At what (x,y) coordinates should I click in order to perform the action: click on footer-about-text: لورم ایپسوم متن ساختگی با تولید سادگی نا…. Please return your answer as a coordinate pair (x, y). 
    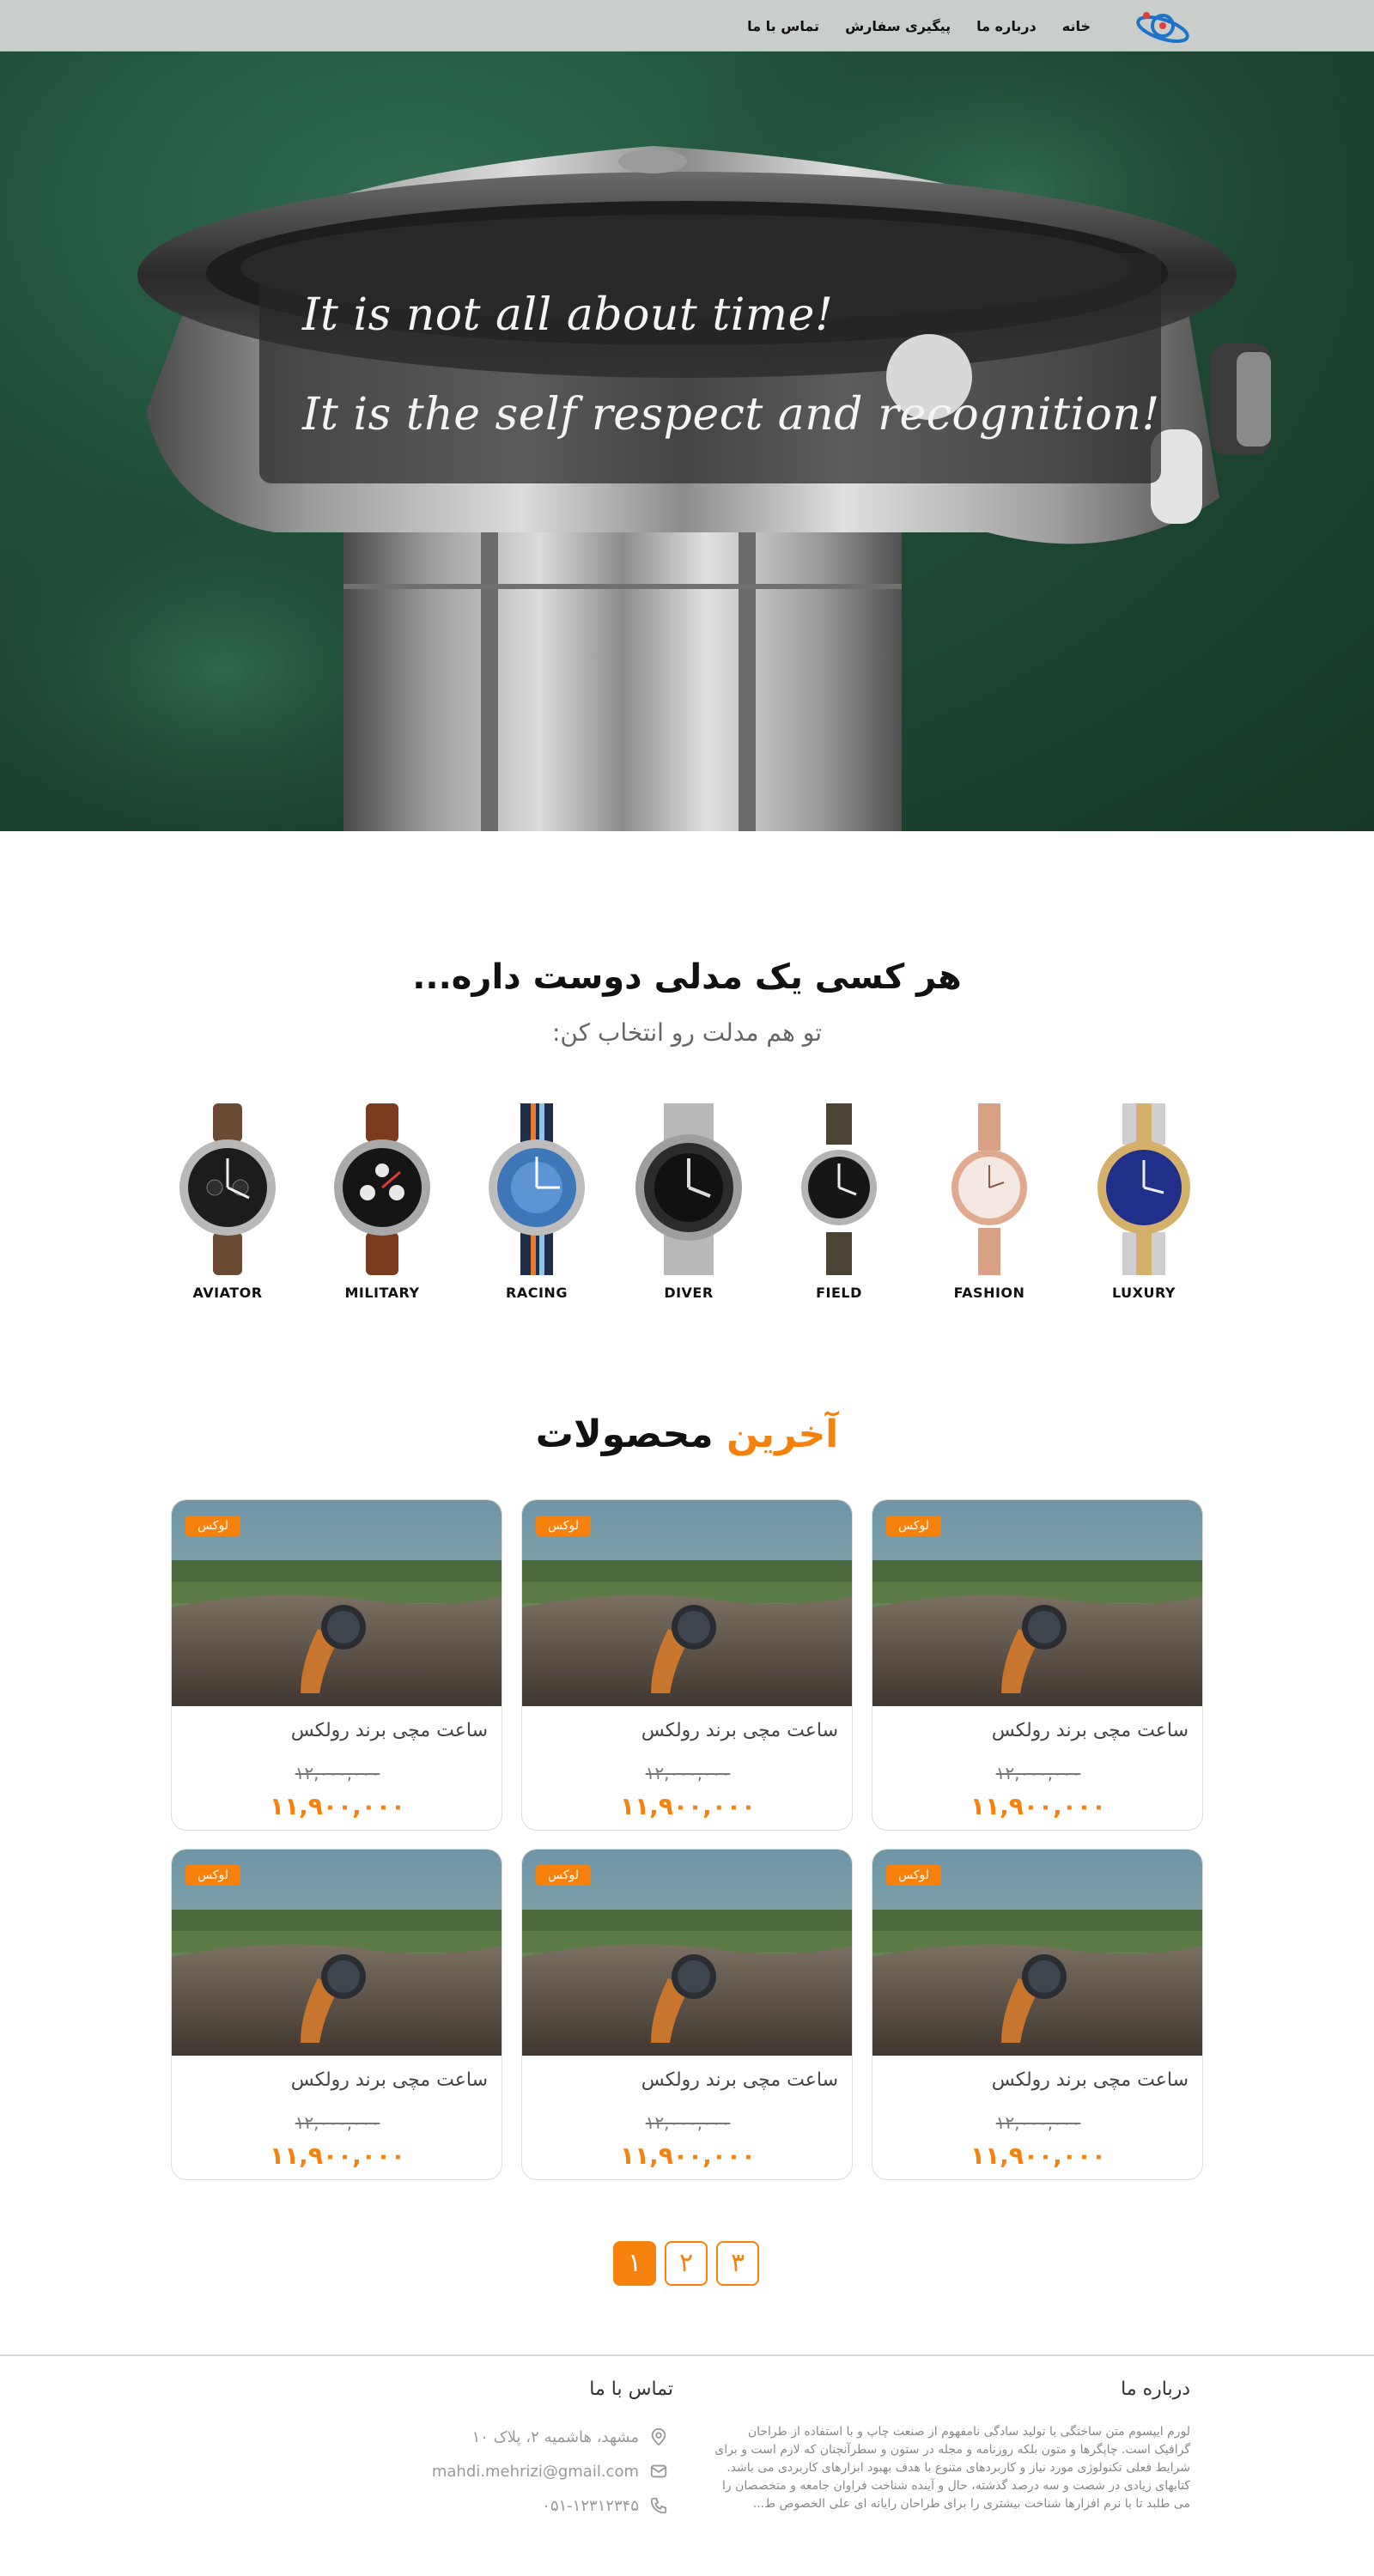
    Looking at the image, I should click on (952, 2468).